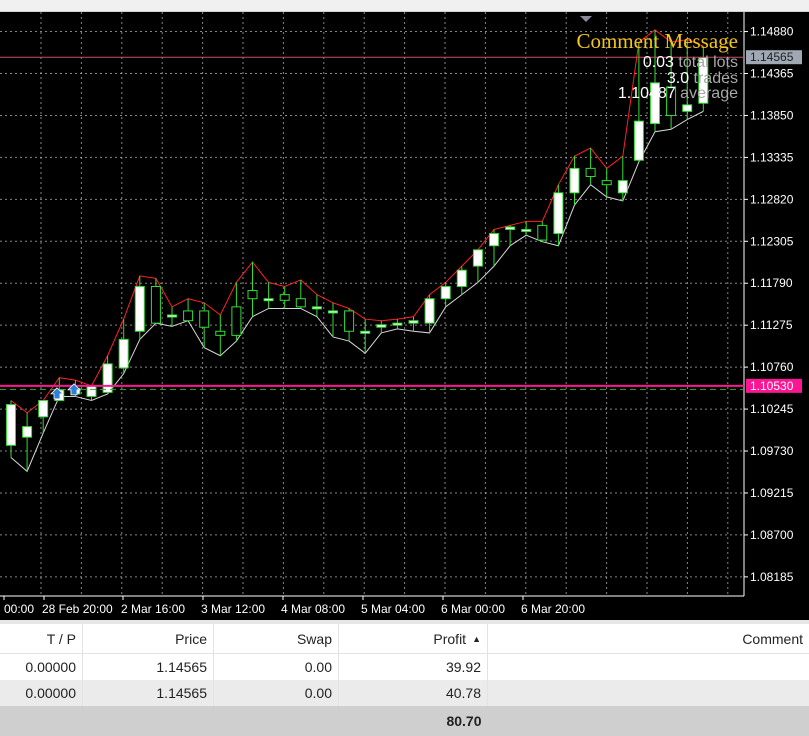  I want to click on current-price-label: 1.14565, so click(772, 57).